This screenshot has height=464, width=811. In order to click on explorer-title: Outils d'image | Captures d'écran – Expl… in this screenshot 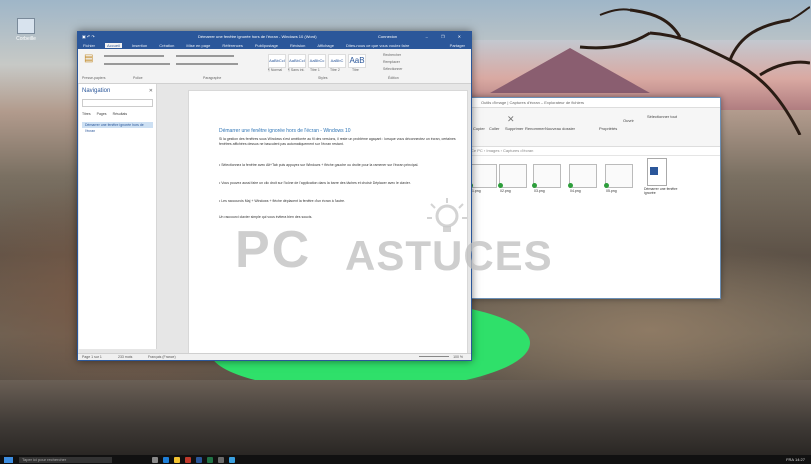, I will do `click(593, 103)`.